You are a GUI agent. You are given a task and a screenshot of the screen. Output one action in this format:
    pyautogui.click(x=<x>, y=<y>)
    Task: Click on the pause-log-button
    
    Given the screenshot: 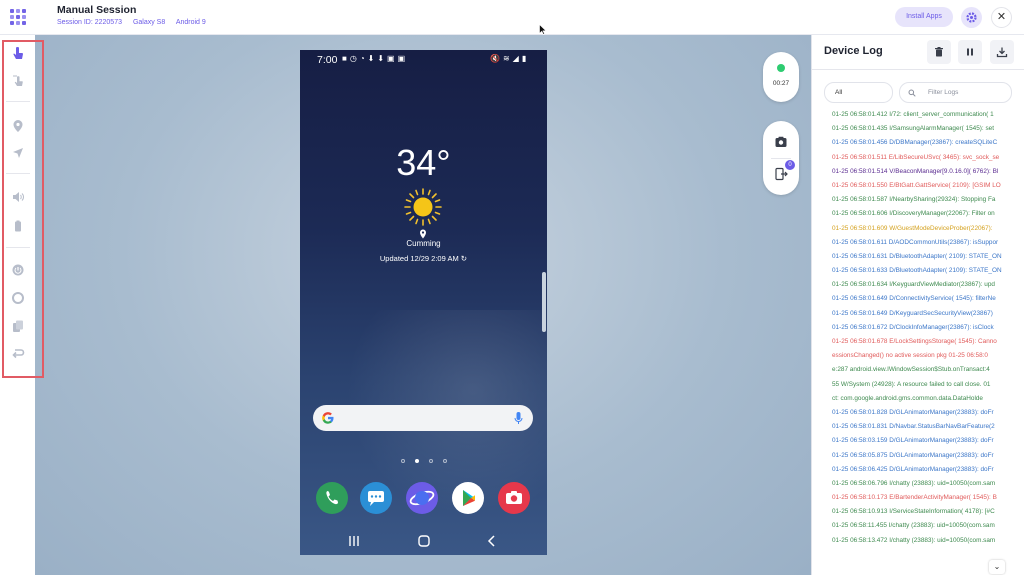 What is the action you would take?
    pyautogui.click(x=970, y=52)
    